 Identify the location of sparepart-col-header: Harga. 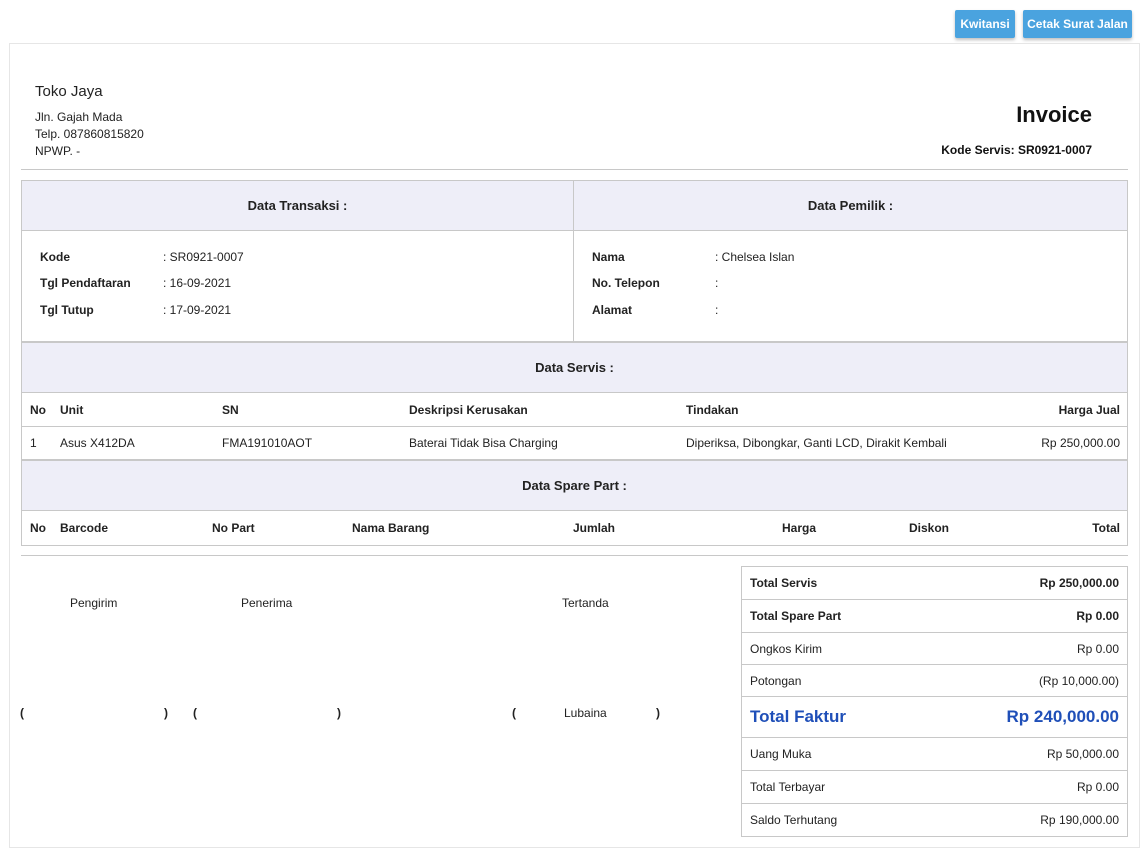
(799, 528).